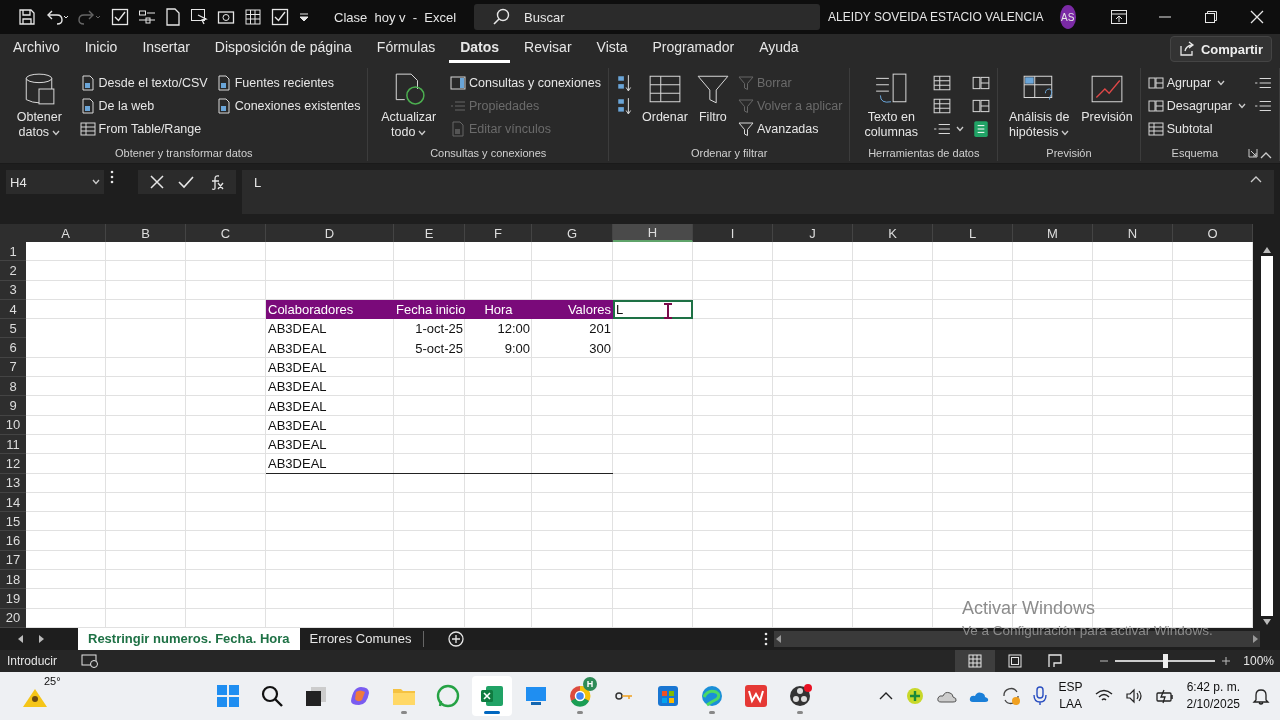 The width and height of the screenshot is (1280, 720). Describe the element at coordinates (173, 17) in the screenshot. I see `page-icon` at that location.